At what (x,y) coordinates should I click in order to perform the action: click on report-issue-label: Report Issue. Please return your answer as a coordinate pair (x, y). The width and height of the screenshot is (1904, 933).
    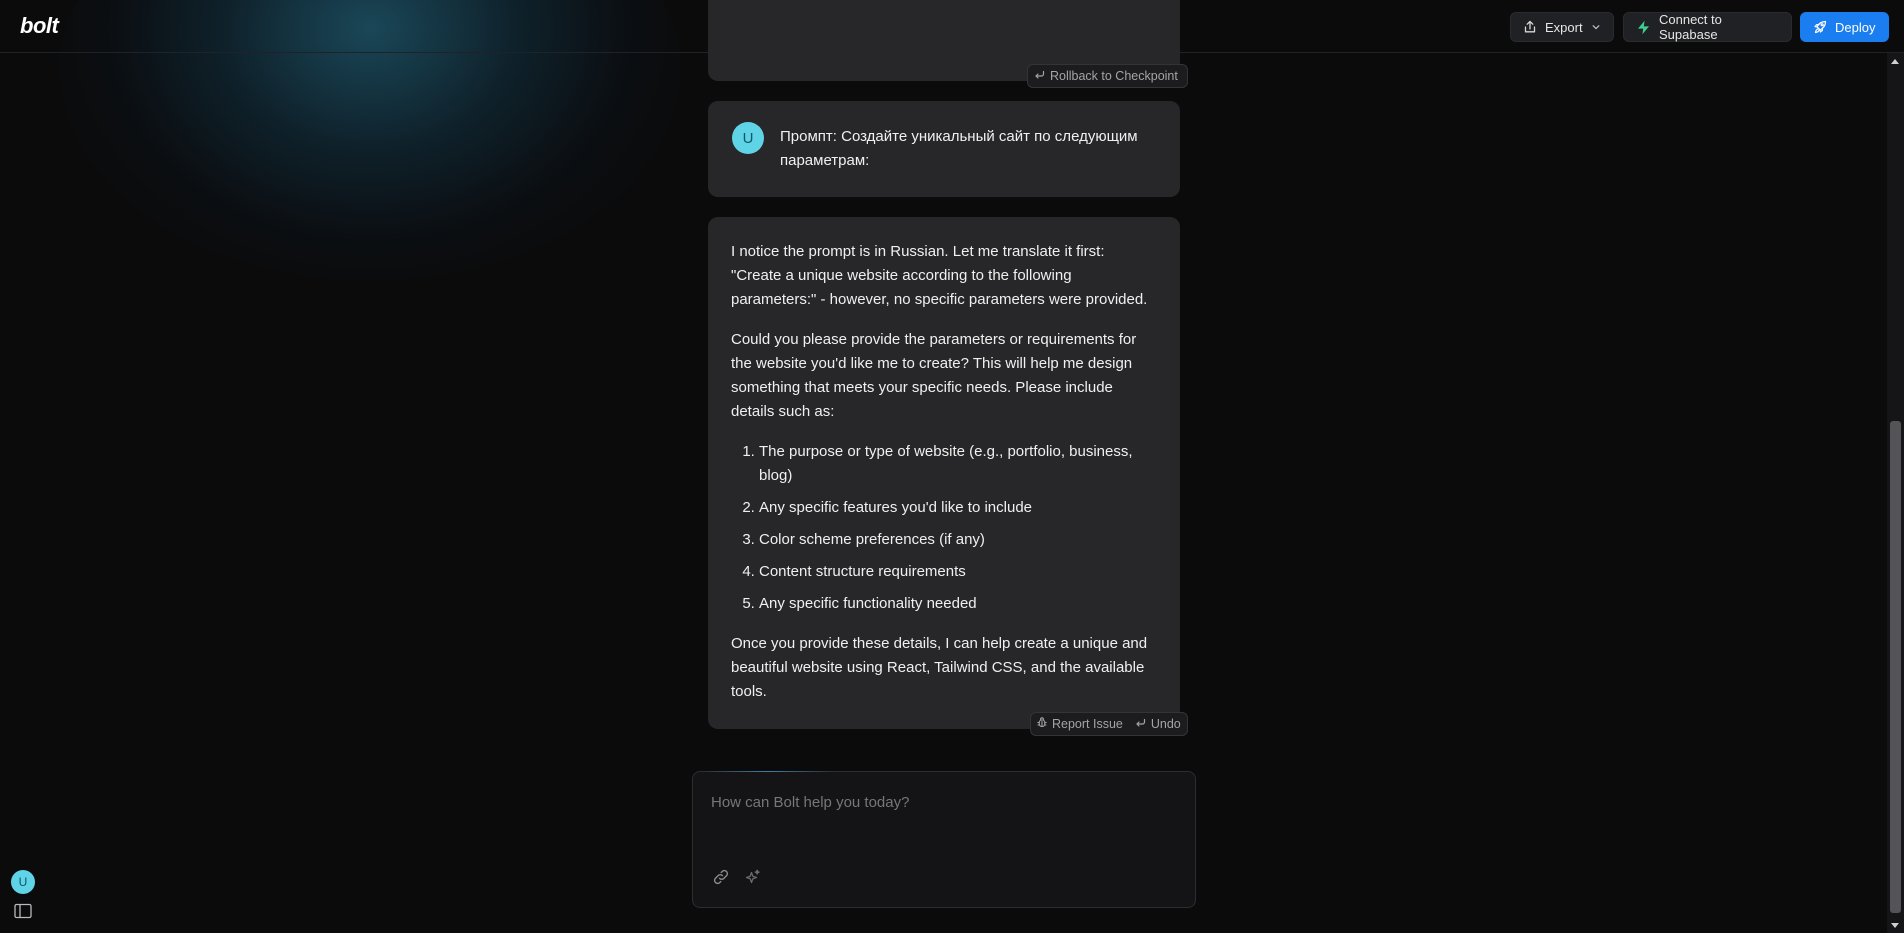
    Looking at the image, I should click on (1087, 724).